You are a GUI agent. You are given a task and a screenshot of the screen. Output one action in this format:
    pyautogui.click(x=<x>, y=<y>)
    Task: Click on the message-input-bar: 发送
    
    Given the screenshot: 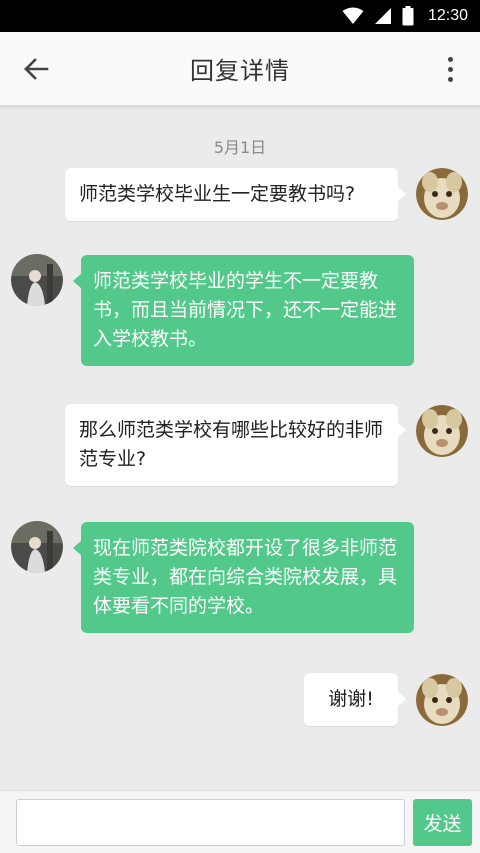 What is the action you would take?
    pyautogui.click(x=240, y=821)
    